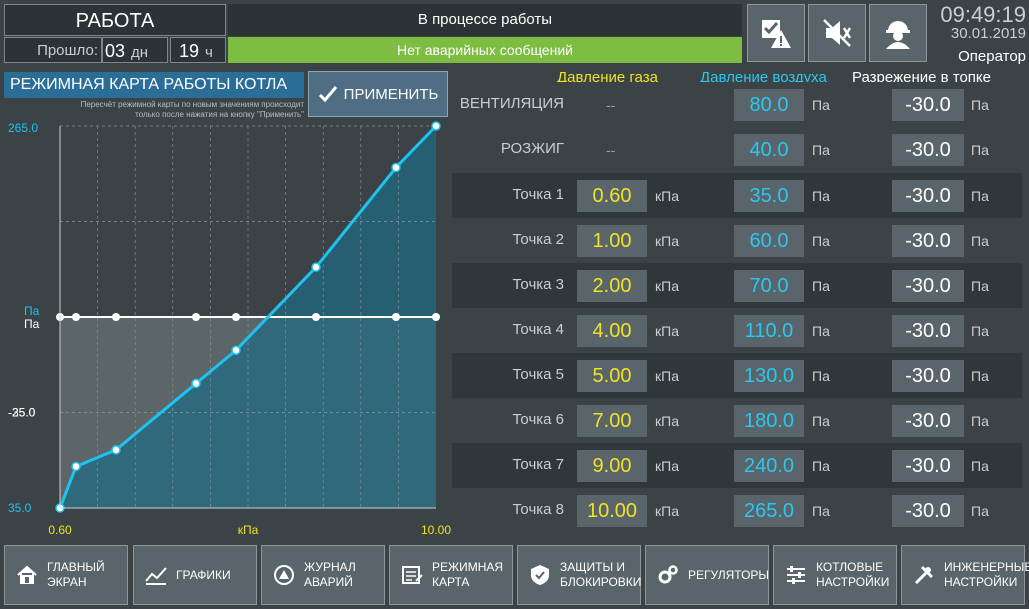 The height and width of the screenshot is (609, 1029). What do you see at coordinates (328, 582) in the screenshot?
I see `nav-label-line2: АВАРИЙ` at bounding box center [328, 582].